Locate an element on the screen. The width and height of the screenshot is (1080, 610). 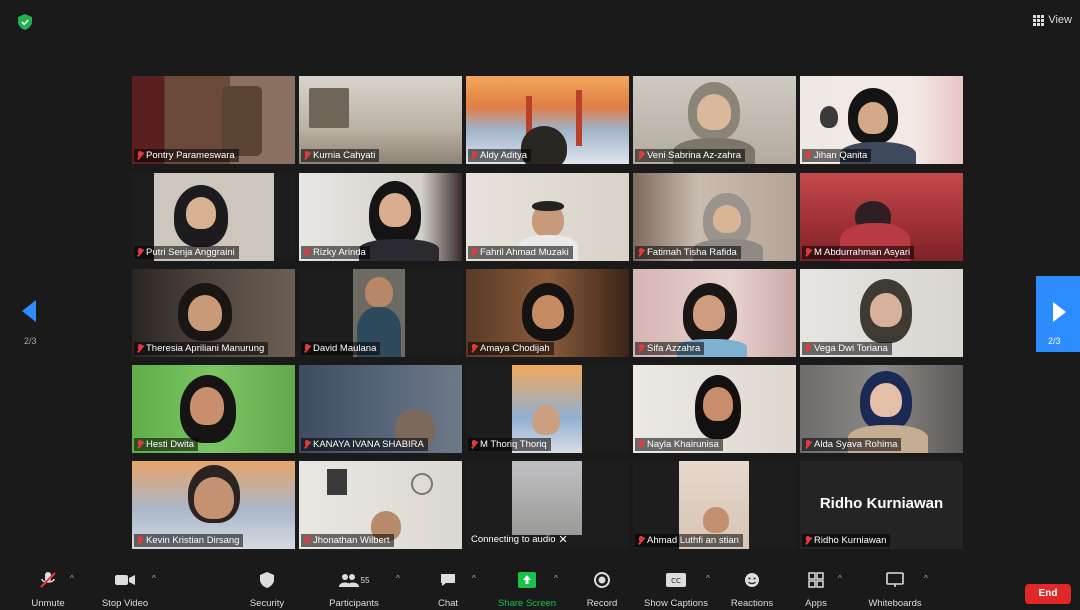
security-button: Security is located at coordinates (267, 589).